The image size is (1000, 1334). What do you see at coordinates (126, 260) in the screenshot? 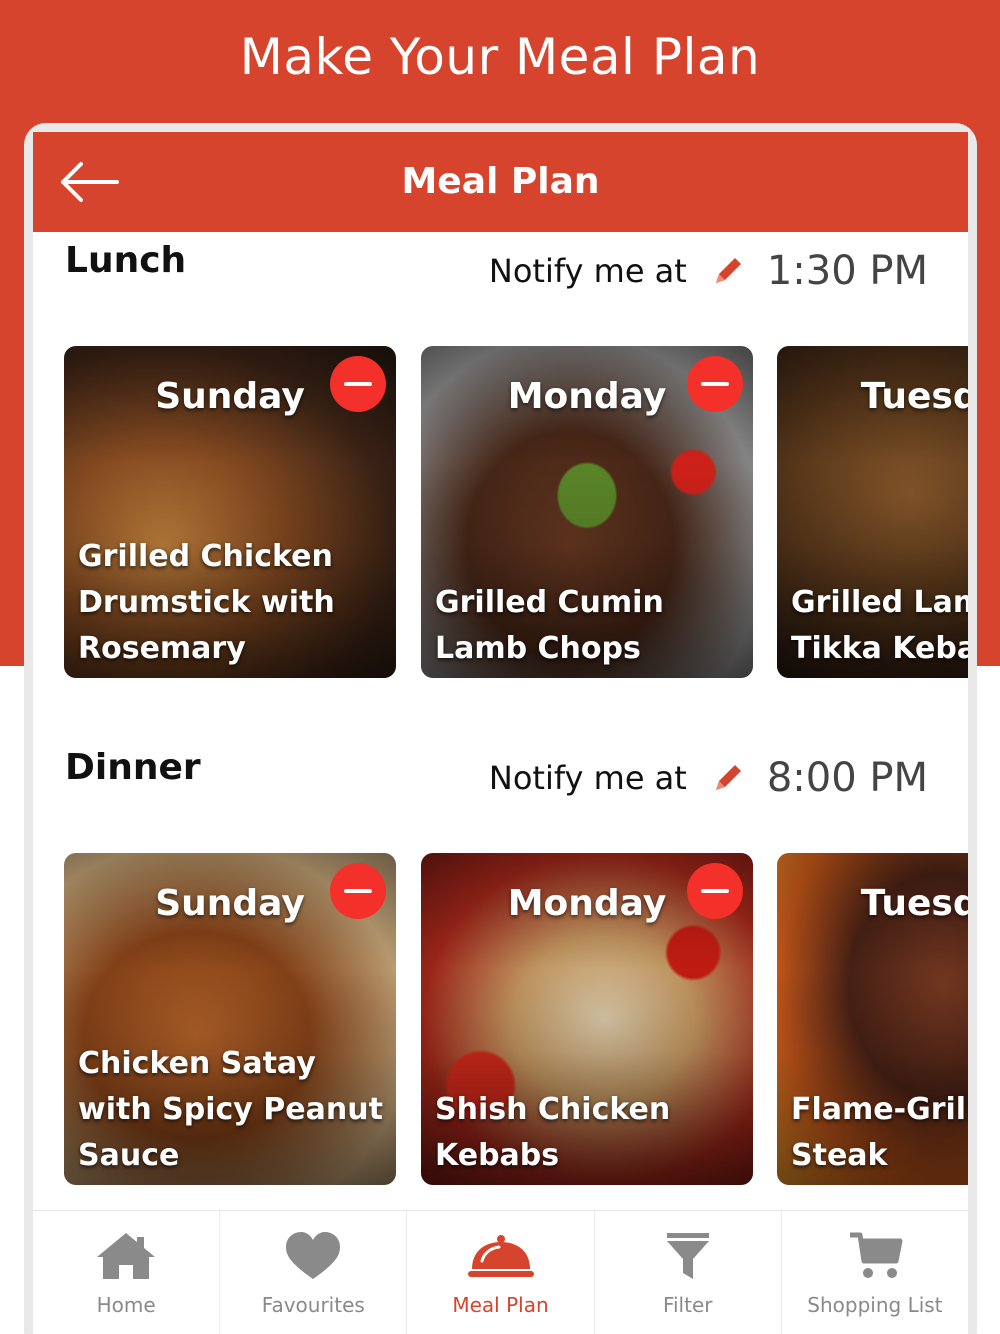
I see `lunch-section-title: Lunch` at bounding box center [126, 260].